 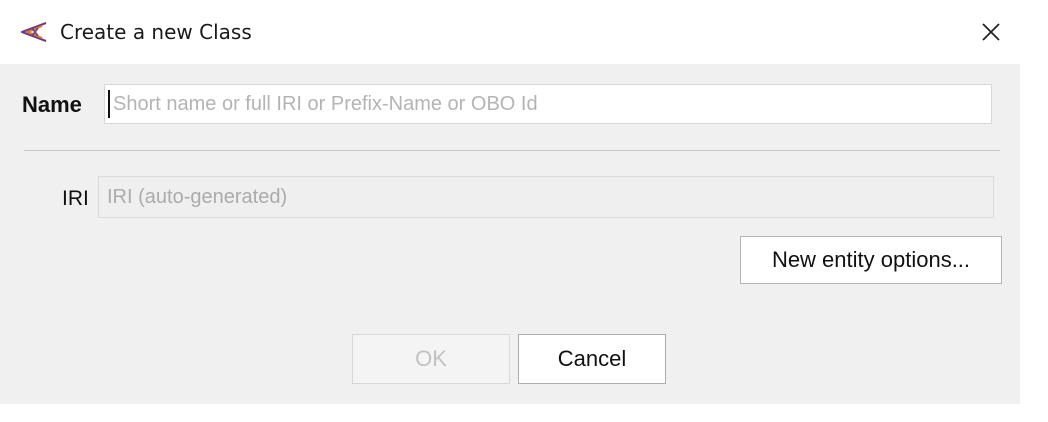 I want to click on name-label: Name, so click(x=52, y=104).